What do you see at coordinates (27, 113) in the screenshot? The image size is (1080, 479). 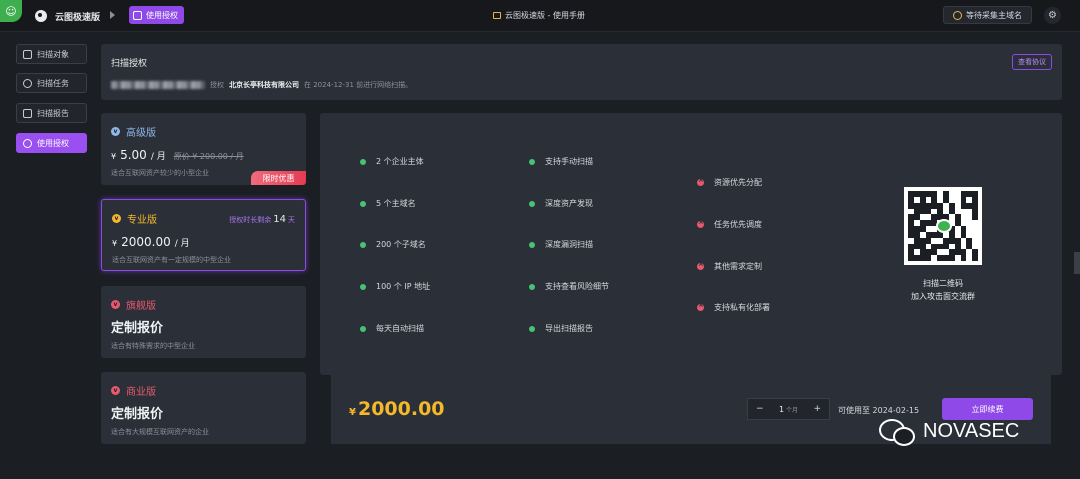 I see `report-icon` at bounding box center [27, 113].